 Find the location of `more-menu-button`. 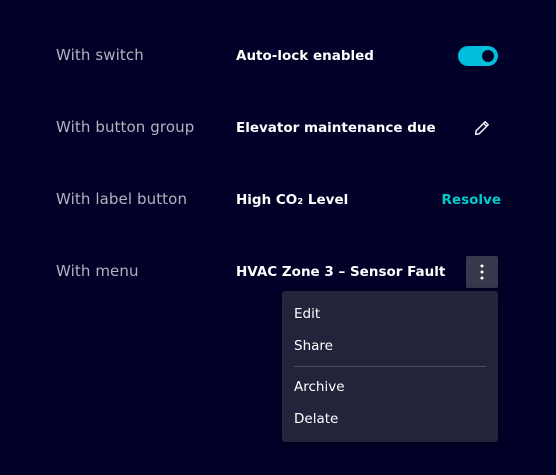

more-menu-button is located at coordinates (482, 272).